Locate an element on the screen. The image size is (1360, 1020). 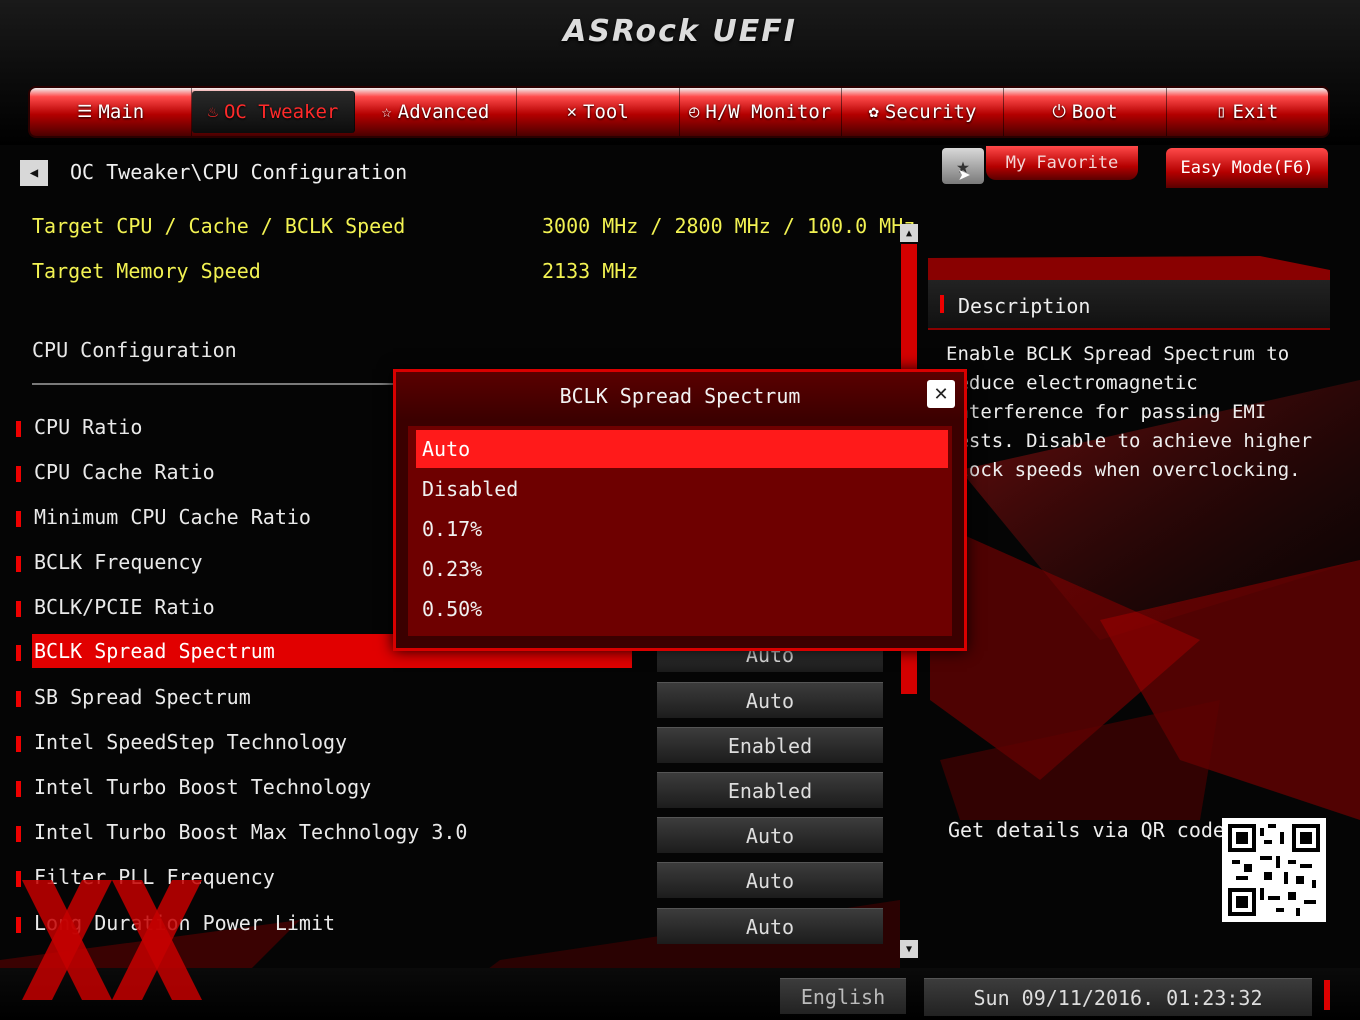
popup-option-list: Auto Disabled 0.17% 0.23% 0.50% is located at coordinates (680, 531).